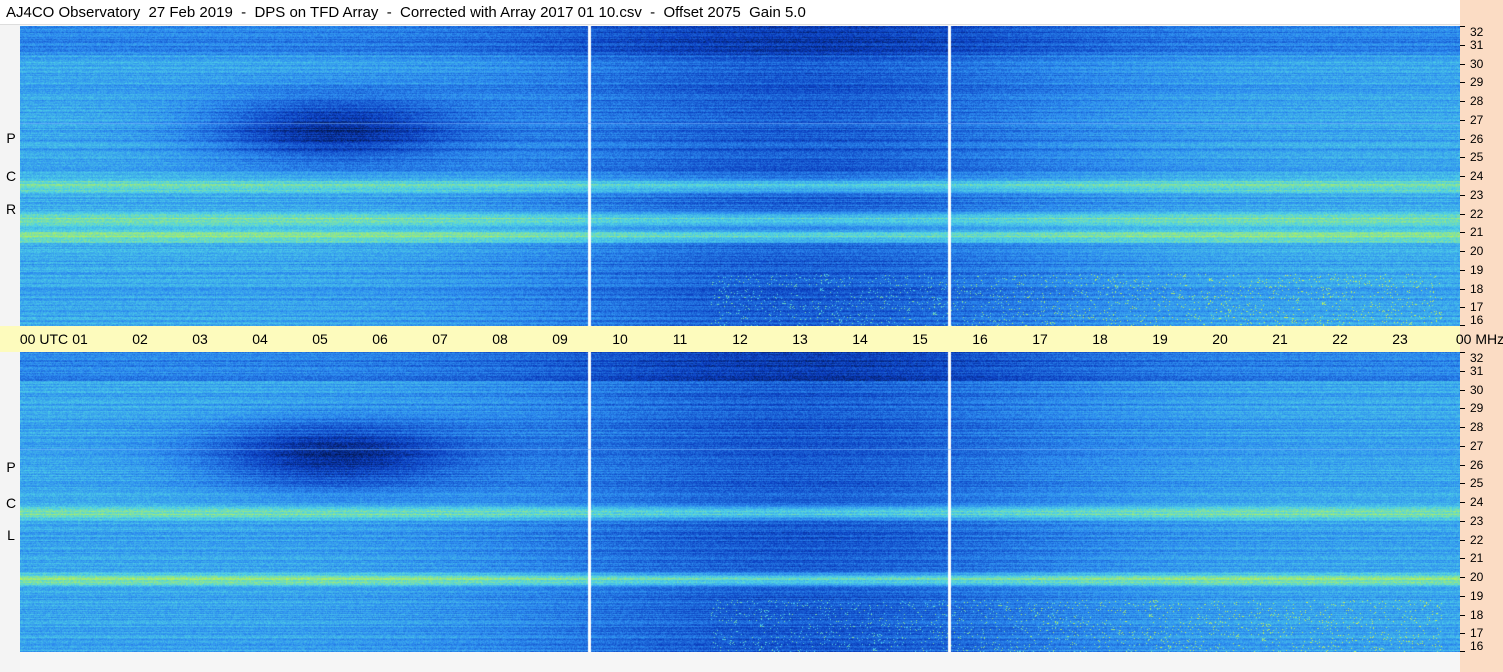 The height and width of the screenshot is (672, 1503). Describe the element at coordinates (1479, 339) in the screenshot. I see `utc-tick-label: 00 MHz` at that location.